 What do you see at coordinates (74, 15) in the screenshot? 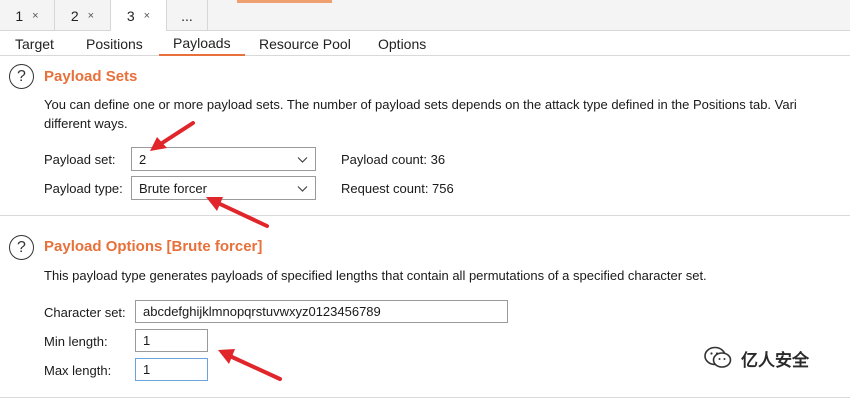
I see `attack-tab-label: 2` at bounding box center [74, 15].